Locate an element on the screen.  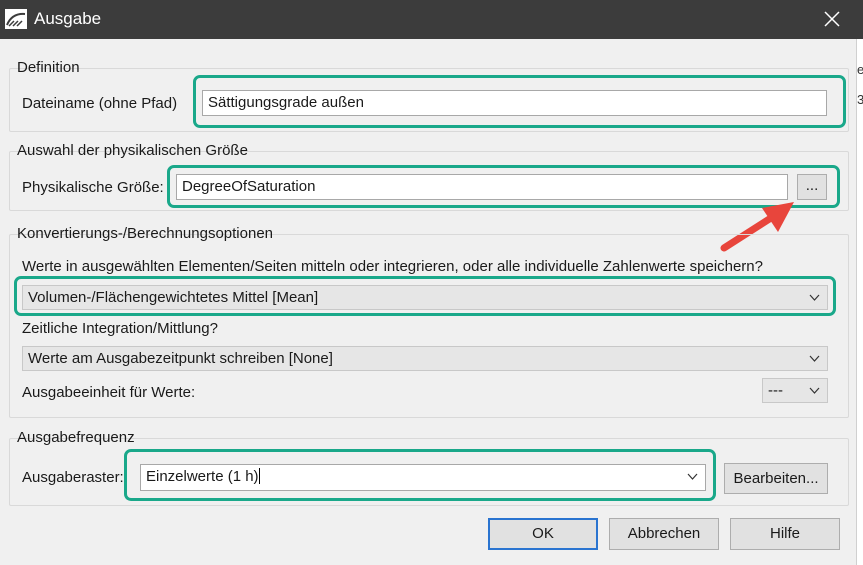
conversion-group-title: Konvertierungs-/Berechnungsoptionen is located at coordinates (145, 233).